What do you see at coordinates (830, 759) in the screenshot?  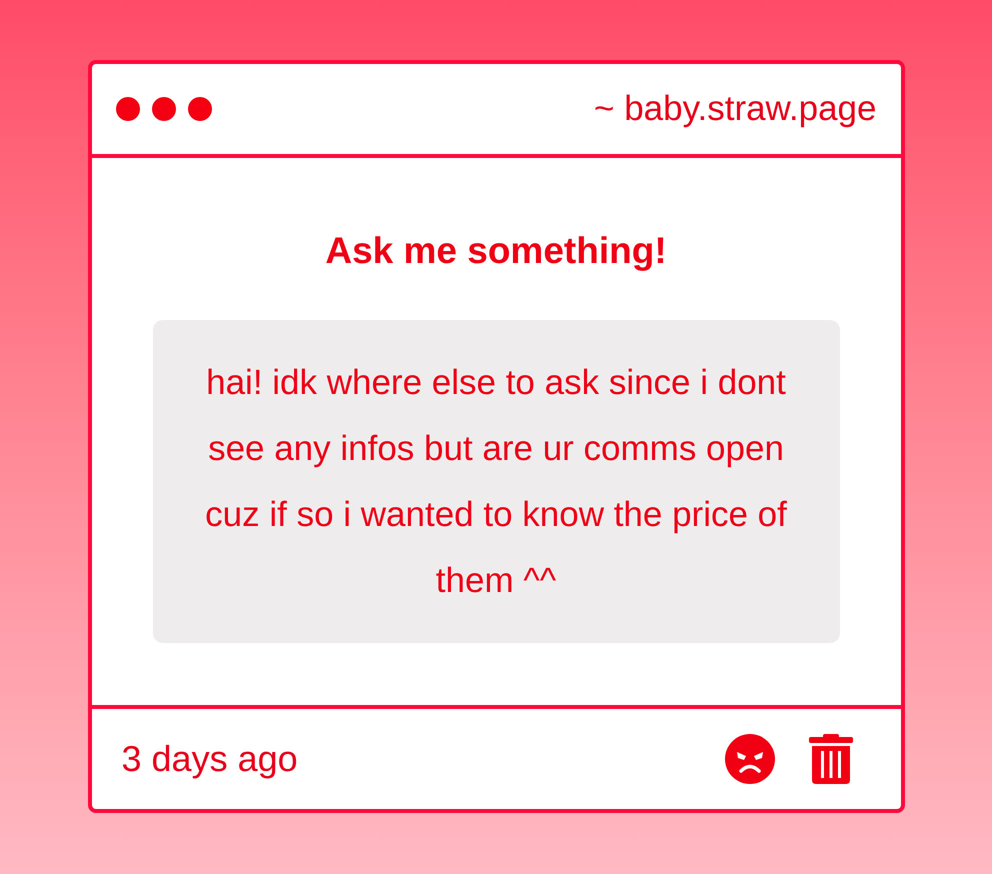 I see `trash-icon` at bounding box center [830, 759].